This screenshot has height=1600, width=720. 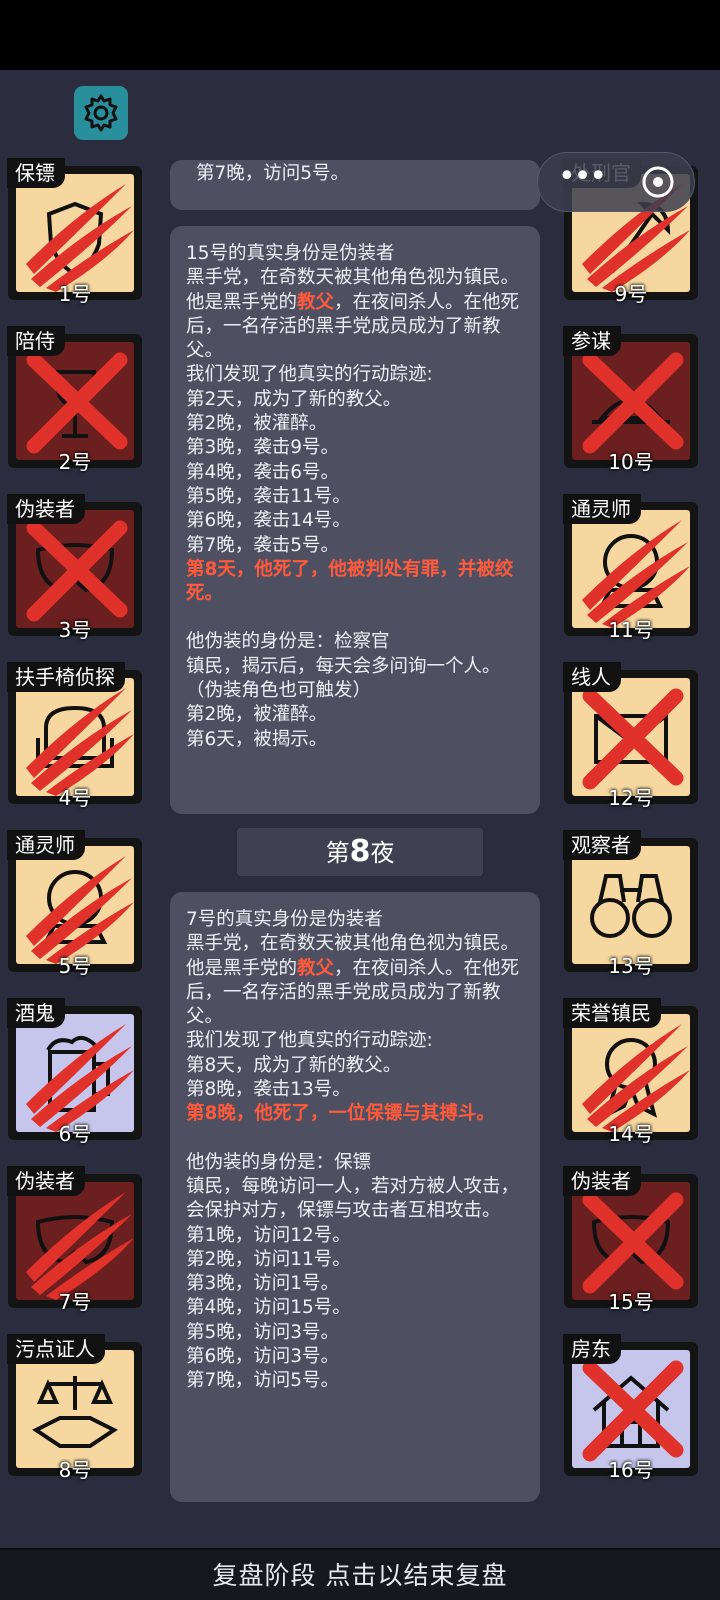 What do you see at coordinates (36, 173) in the screenshot?
I see `role-label: 保镖` at bounding box center [36, 173].